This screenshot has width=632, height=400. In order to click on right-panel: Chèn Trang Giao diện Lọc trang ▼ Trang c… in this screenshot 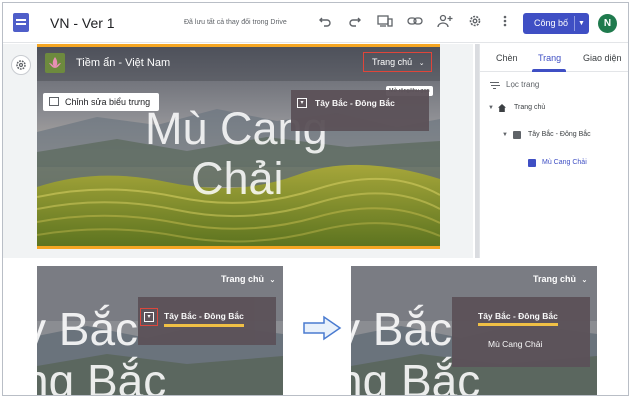, I will do `click(553, 151)`.